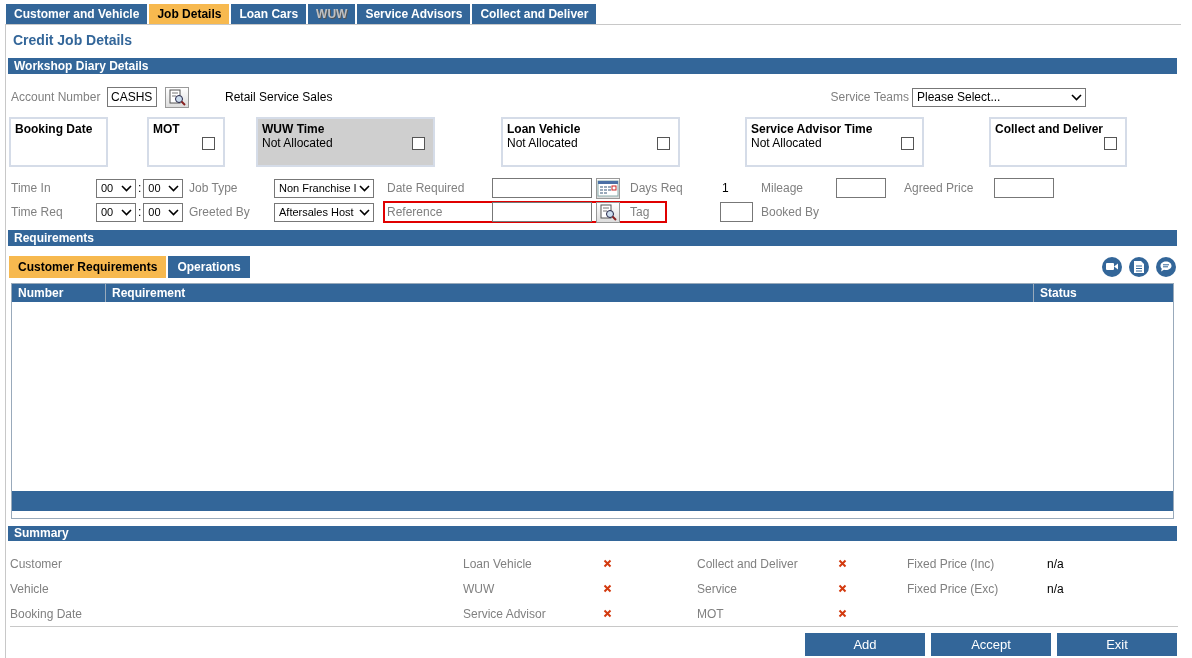 This screenshot has height=658, width=1192. Describe the element at coordinates (1166, 266) in the screenshot. I see `chat-icon` at that location.